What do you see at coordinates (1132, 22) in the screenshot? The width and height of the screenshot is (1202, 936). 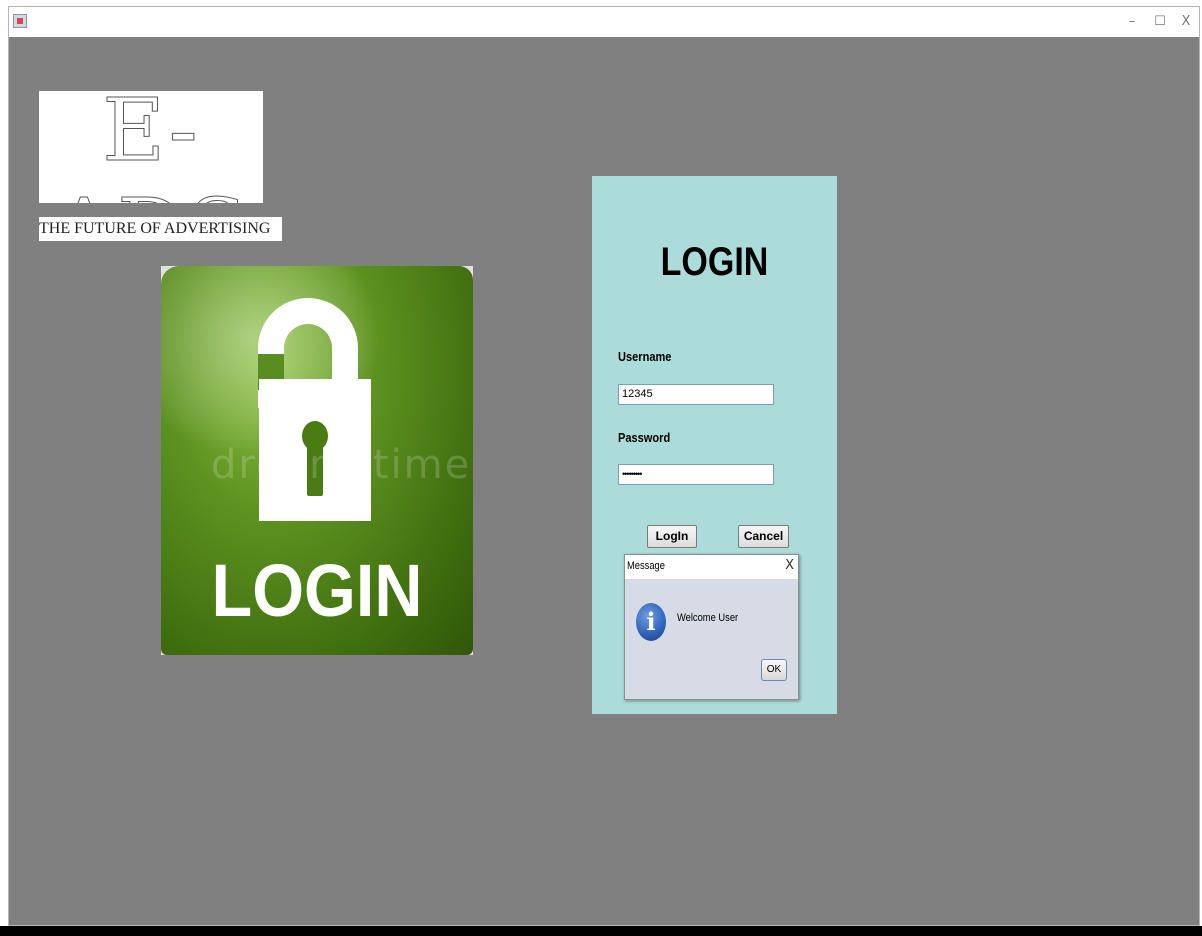 I see `minimize-button: –` at bounding box center [1132, 22].